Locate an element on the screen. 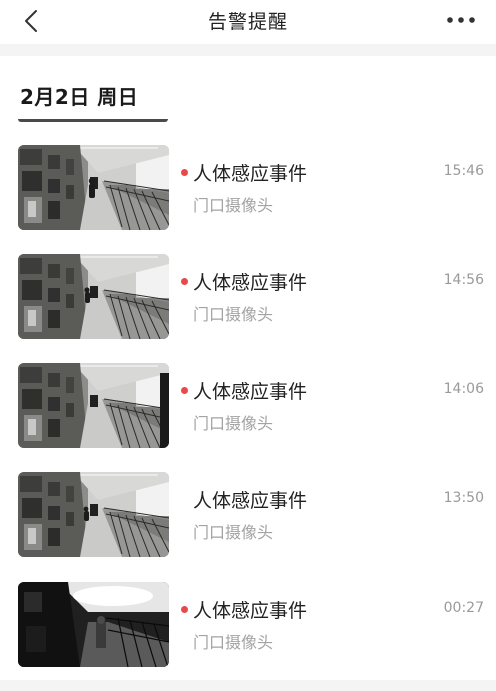 The height and width of the screenshot is (691, 496). header-divider is located at coordinates (248, 50).